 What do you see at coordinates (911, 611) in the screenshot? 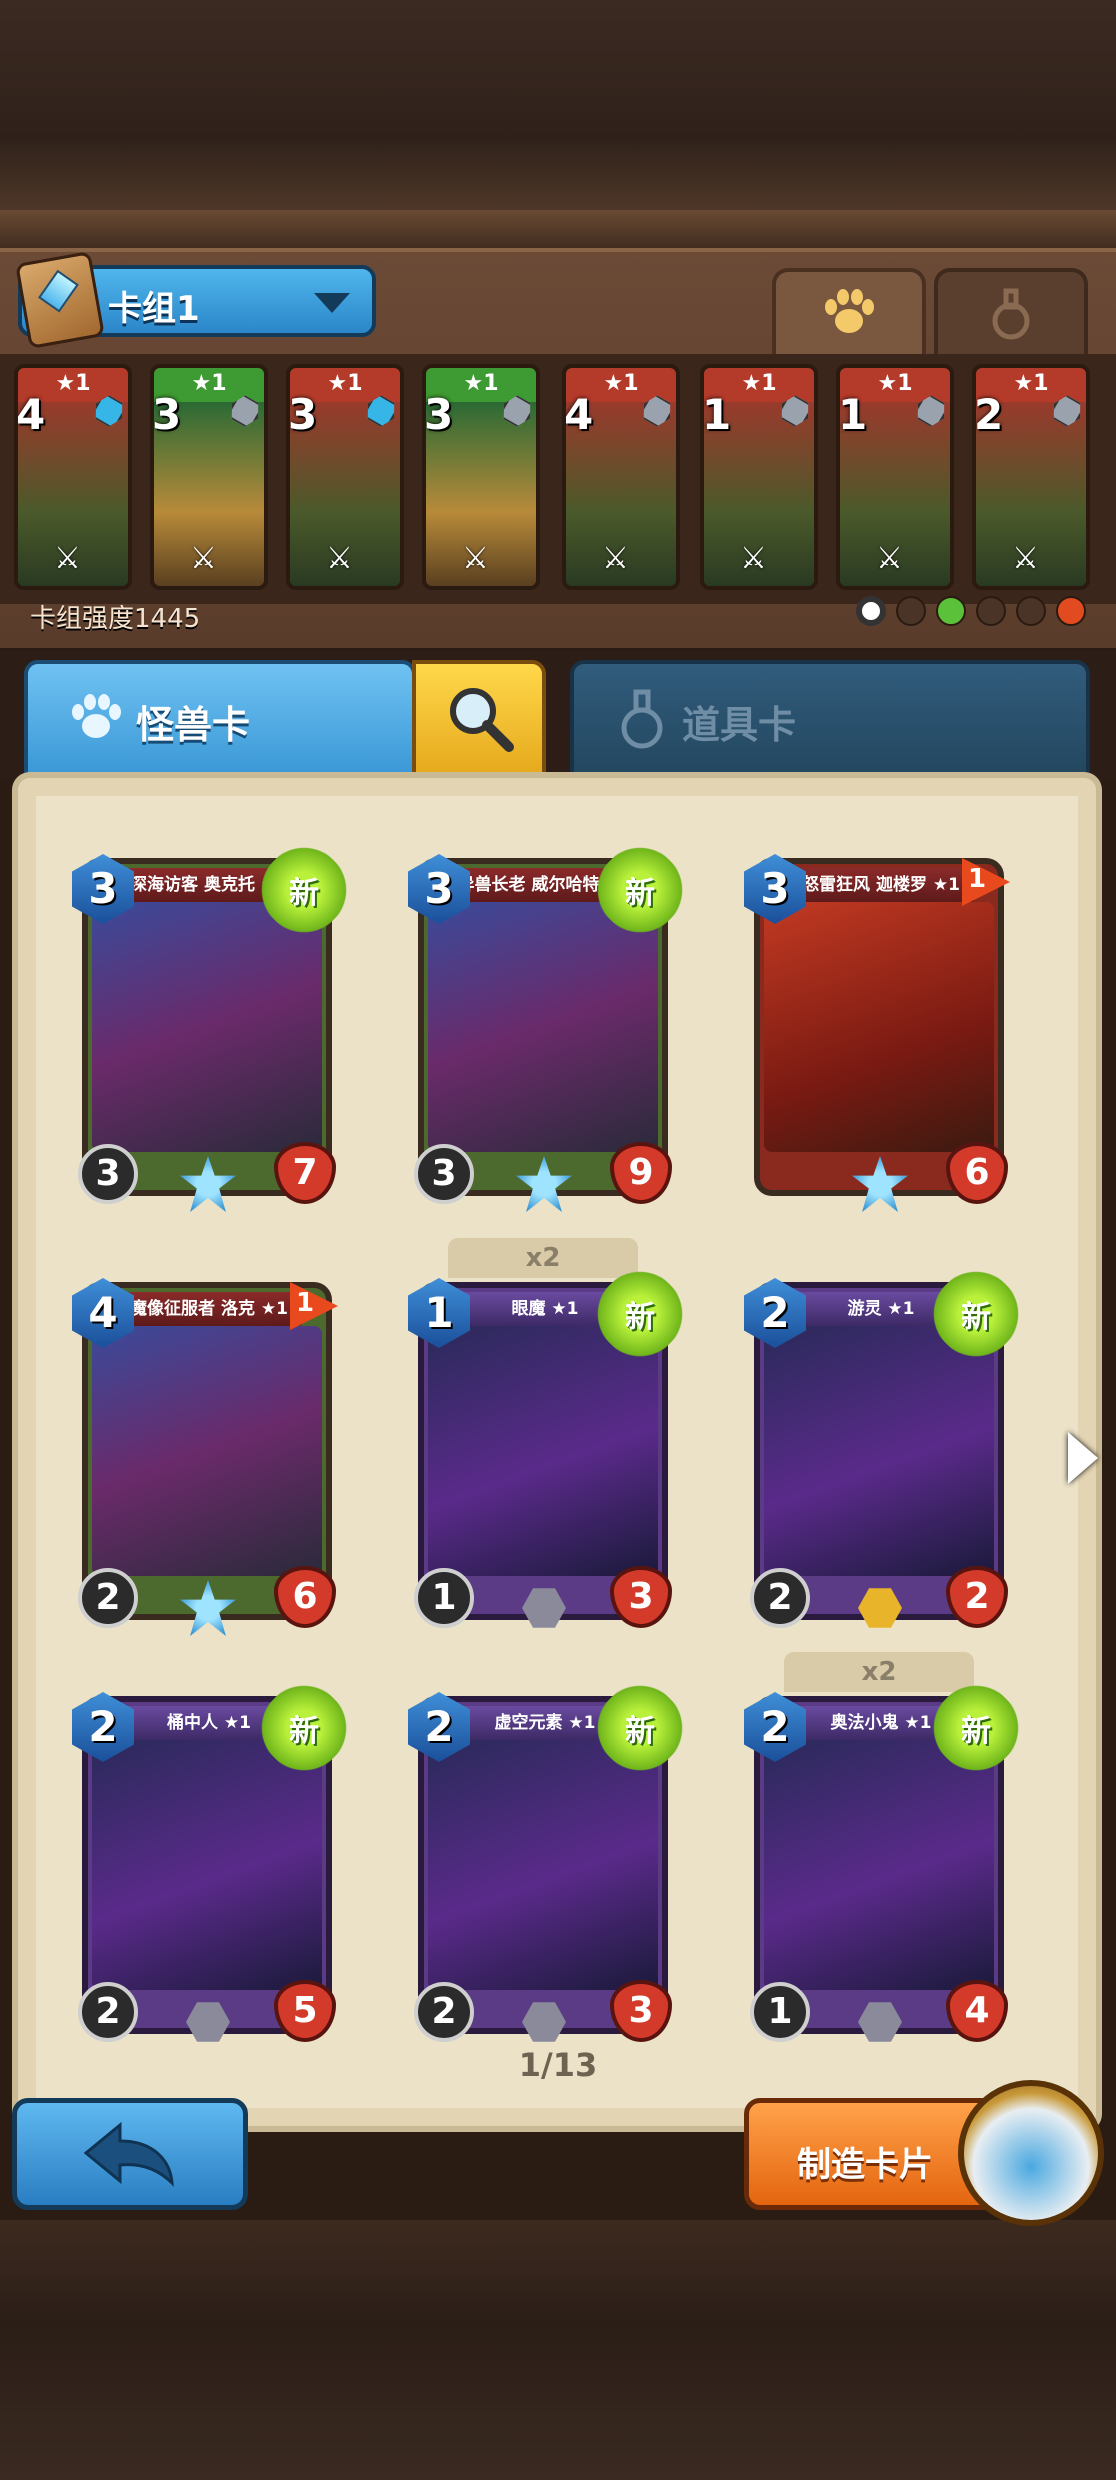
I see `element-dark-icon` at bounding box center [911, 611].